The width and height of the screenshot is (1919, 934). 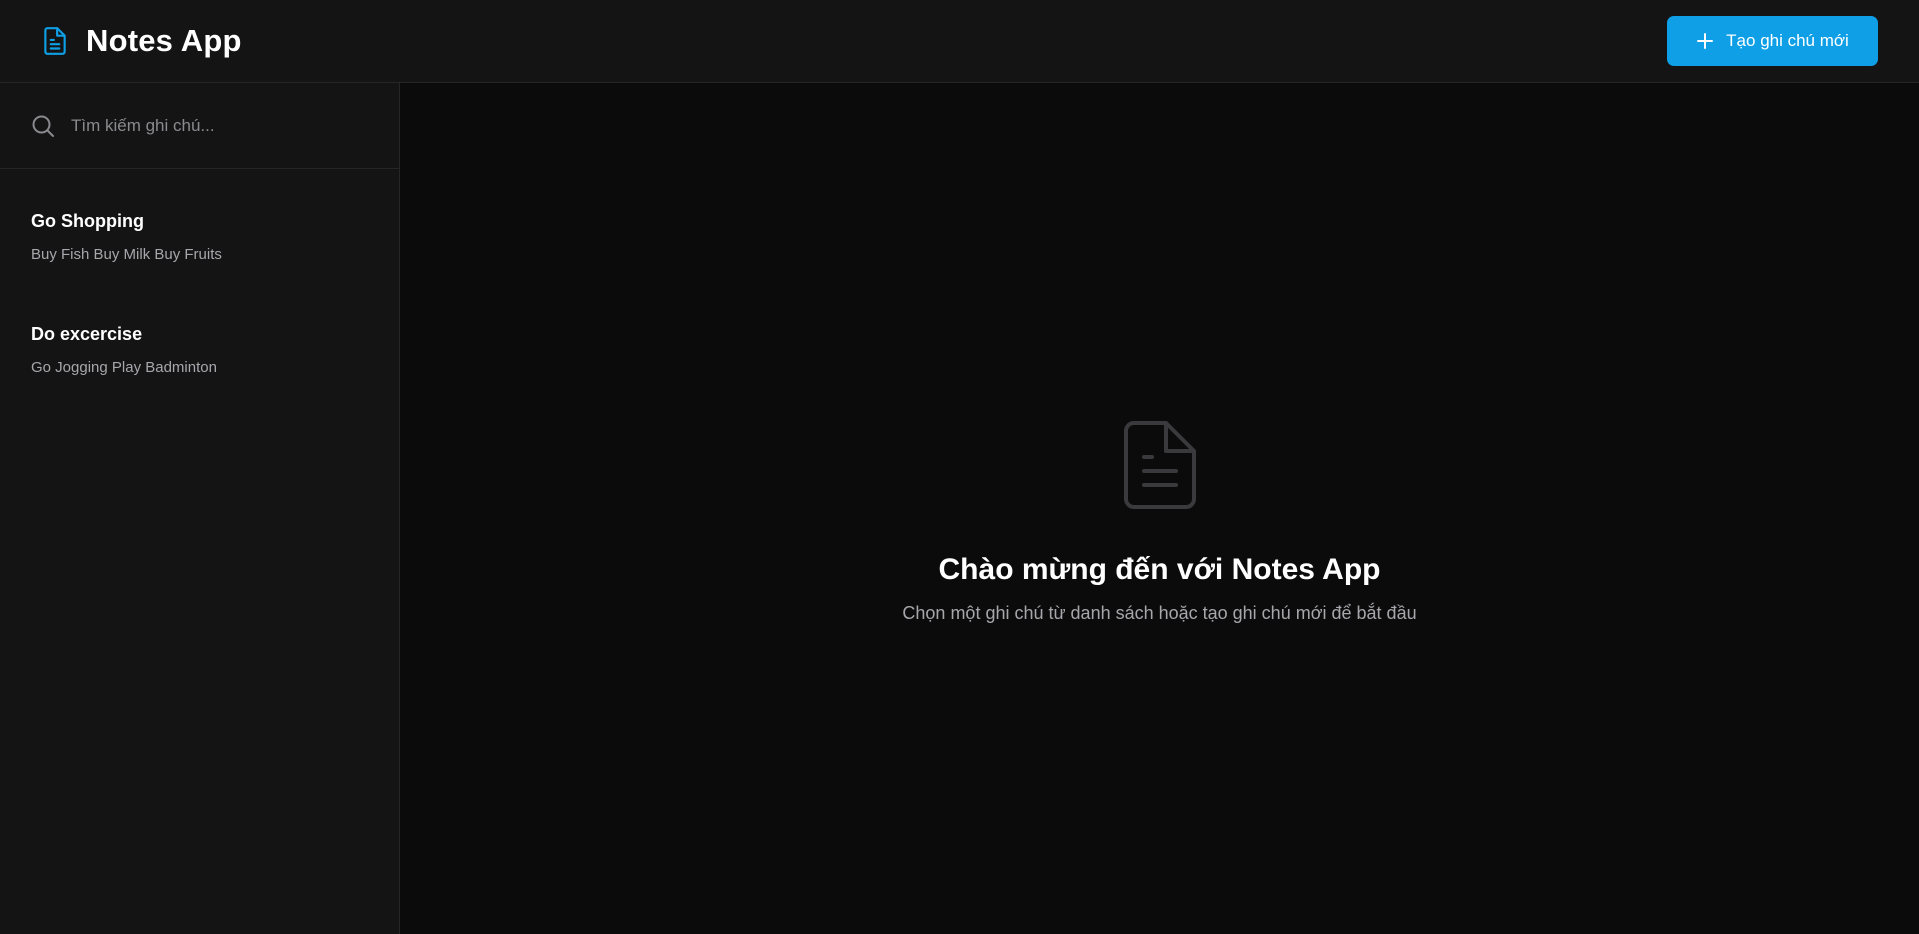 I want to click on note-title: Go Shopping, so click(x=87, y=221).